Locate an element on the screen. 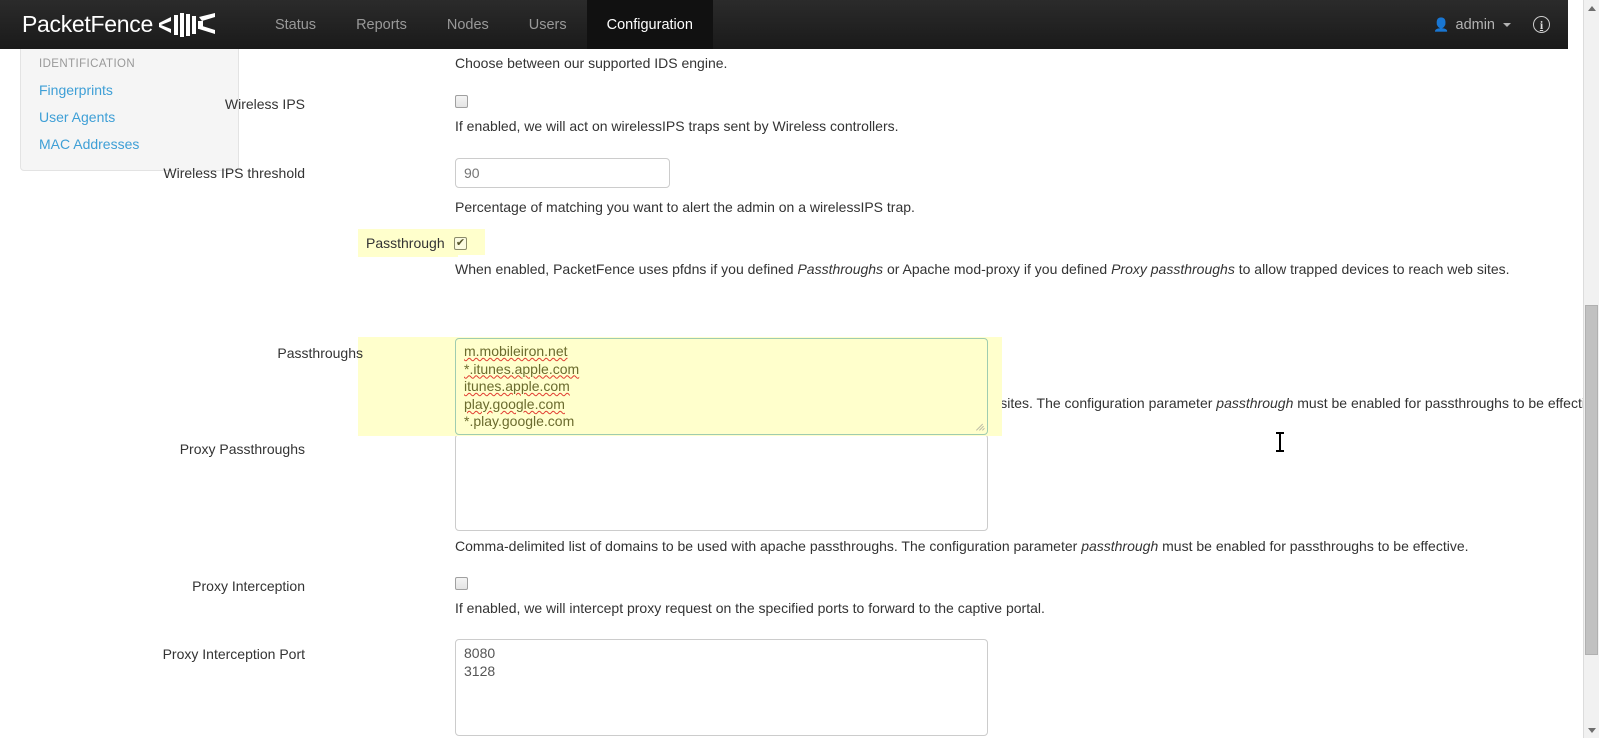 This screenshot has height=741, width=1599. proxy-interception-label: Proxy Interception is located at coordinates (248, 586).